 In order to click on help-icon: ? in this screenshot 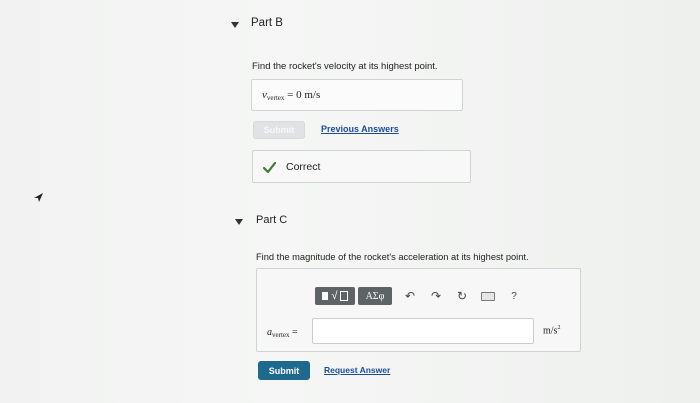, I will do `click(514, 296)`.